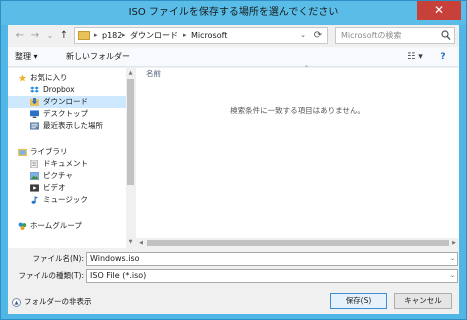 Image resolution: width=467 pixels, height=320 pixels. I want to click on sidebar-item-favorites: お気に入り, so click(67, 78).